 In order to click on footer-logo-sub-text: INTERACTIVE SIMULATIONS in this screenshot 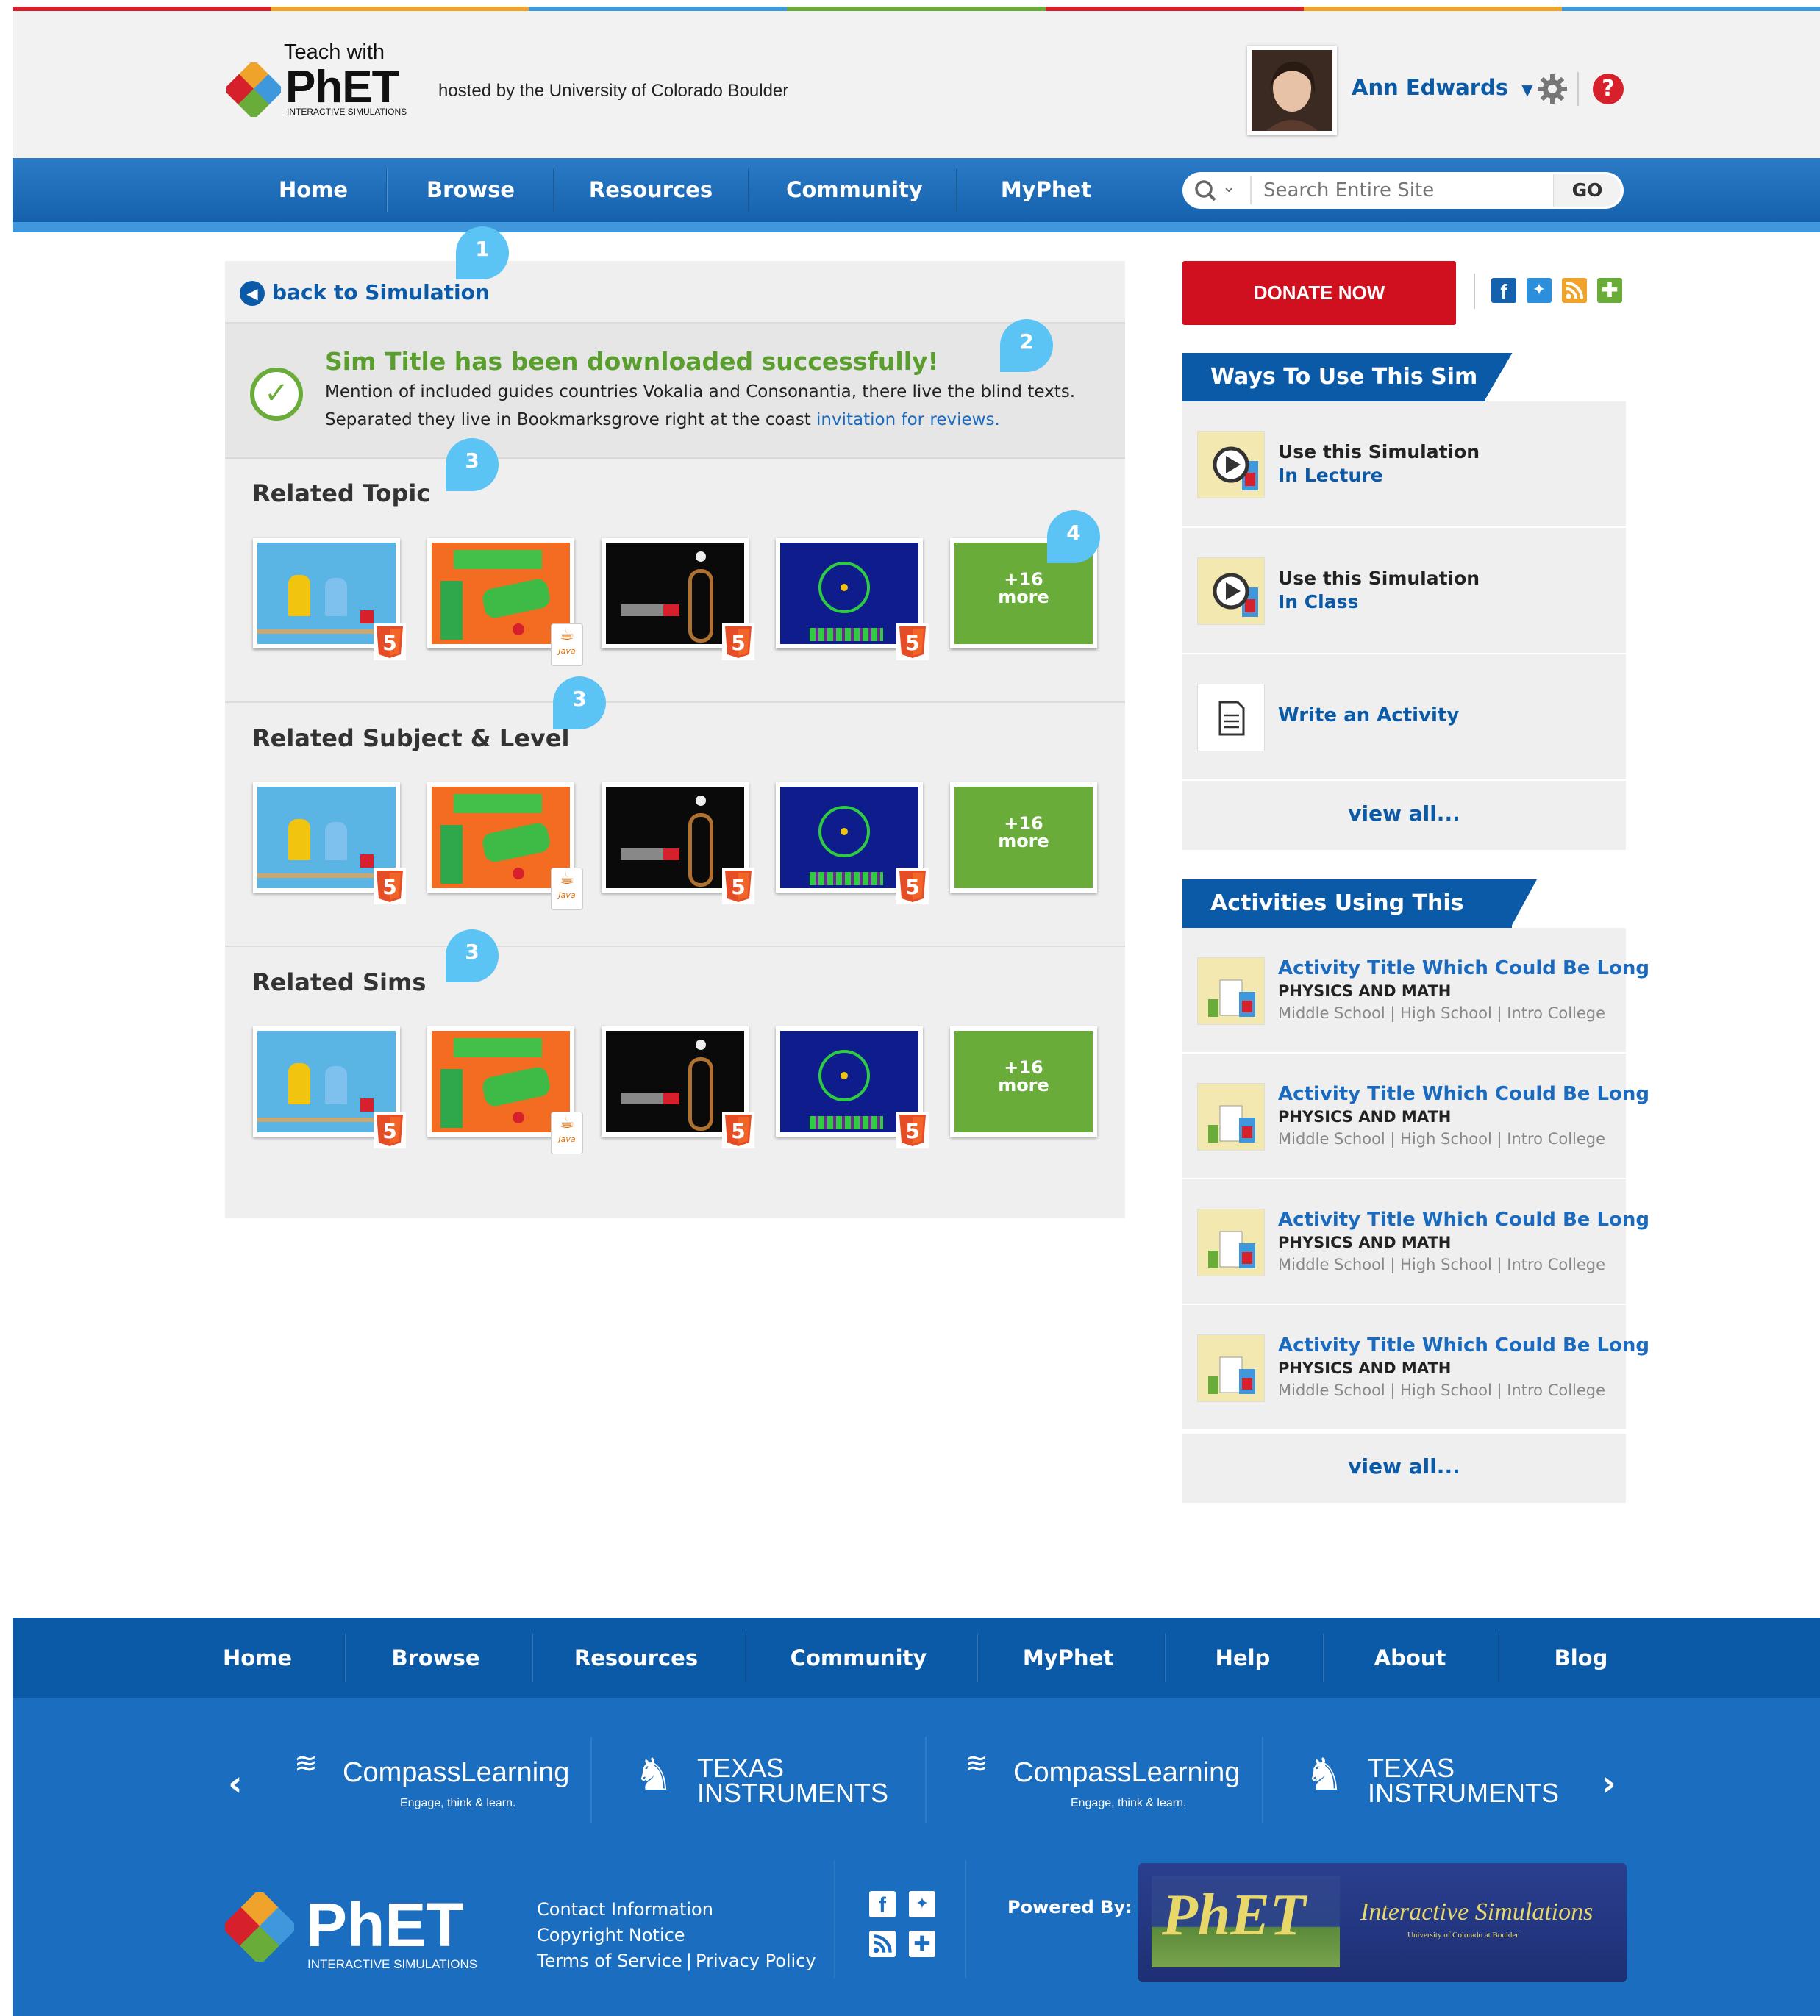, I will do `click(392, 1964)`.